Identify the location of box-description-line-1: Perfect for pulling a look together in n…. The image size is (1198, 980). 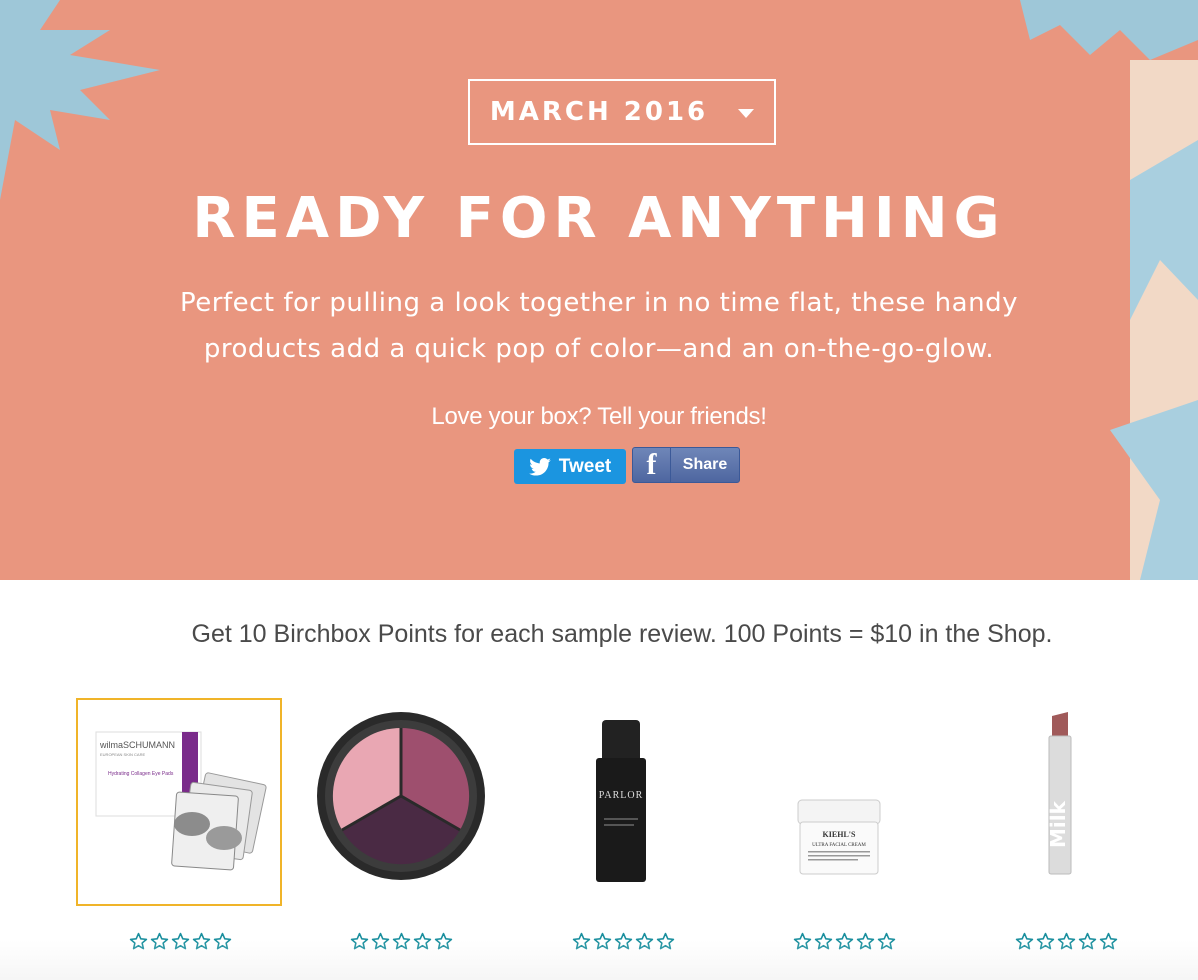
(599, 303).